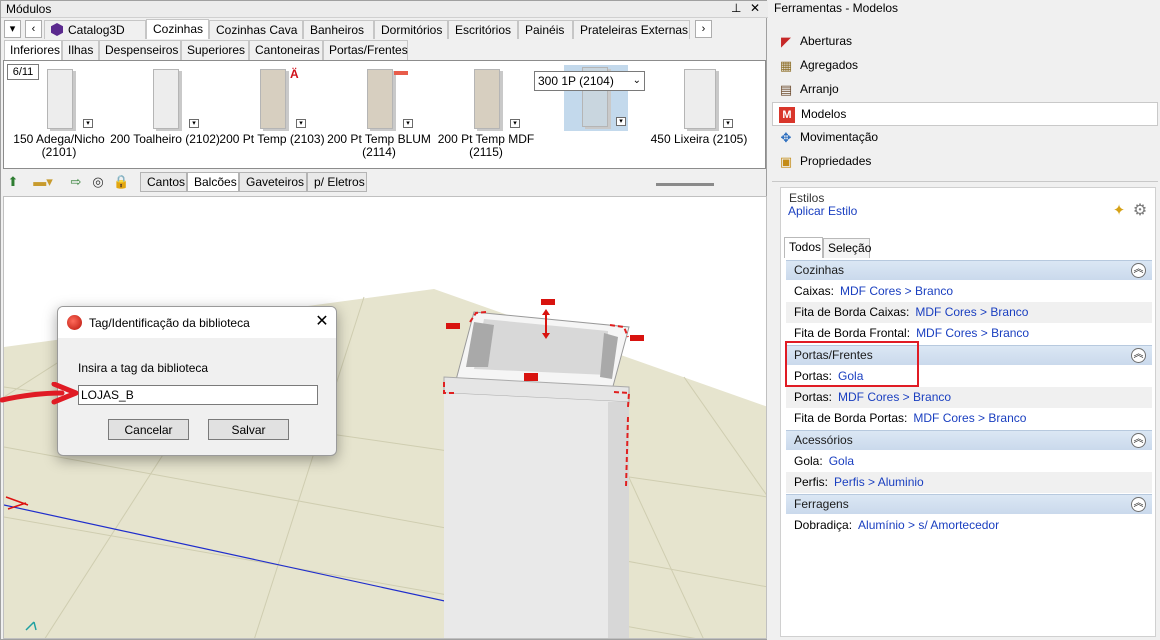 The width and height of the screenshot is (1160, 640). I want to click on tab-p-eletros: p/ Eletros, so click(337, 182).